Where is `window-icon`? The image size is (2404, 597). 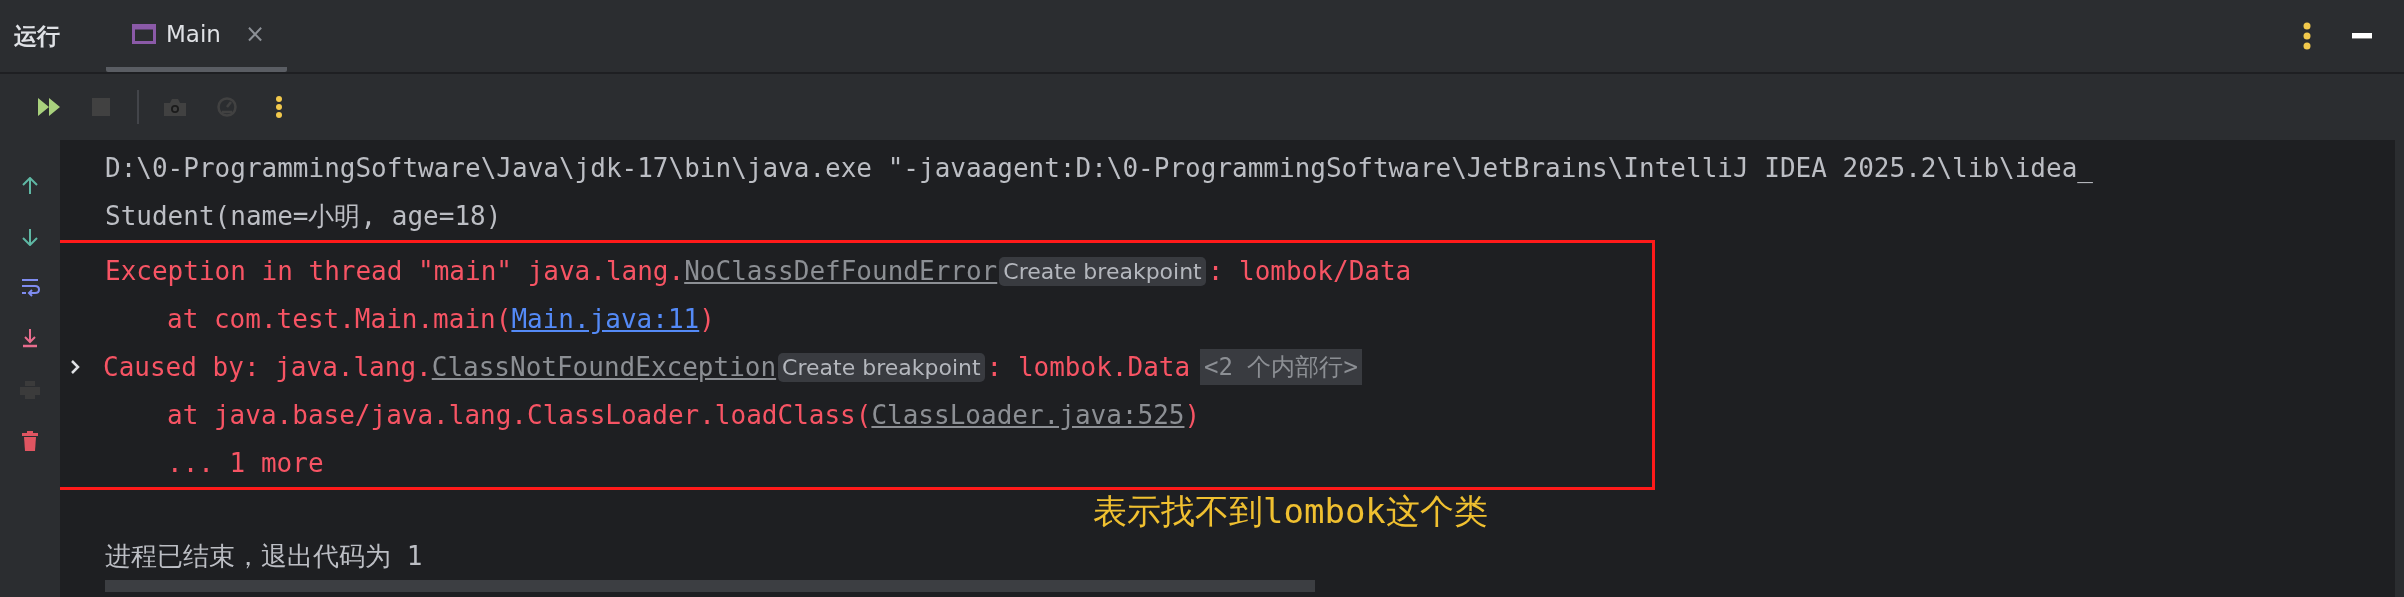
window-icon is located at coordinates (144, 33).